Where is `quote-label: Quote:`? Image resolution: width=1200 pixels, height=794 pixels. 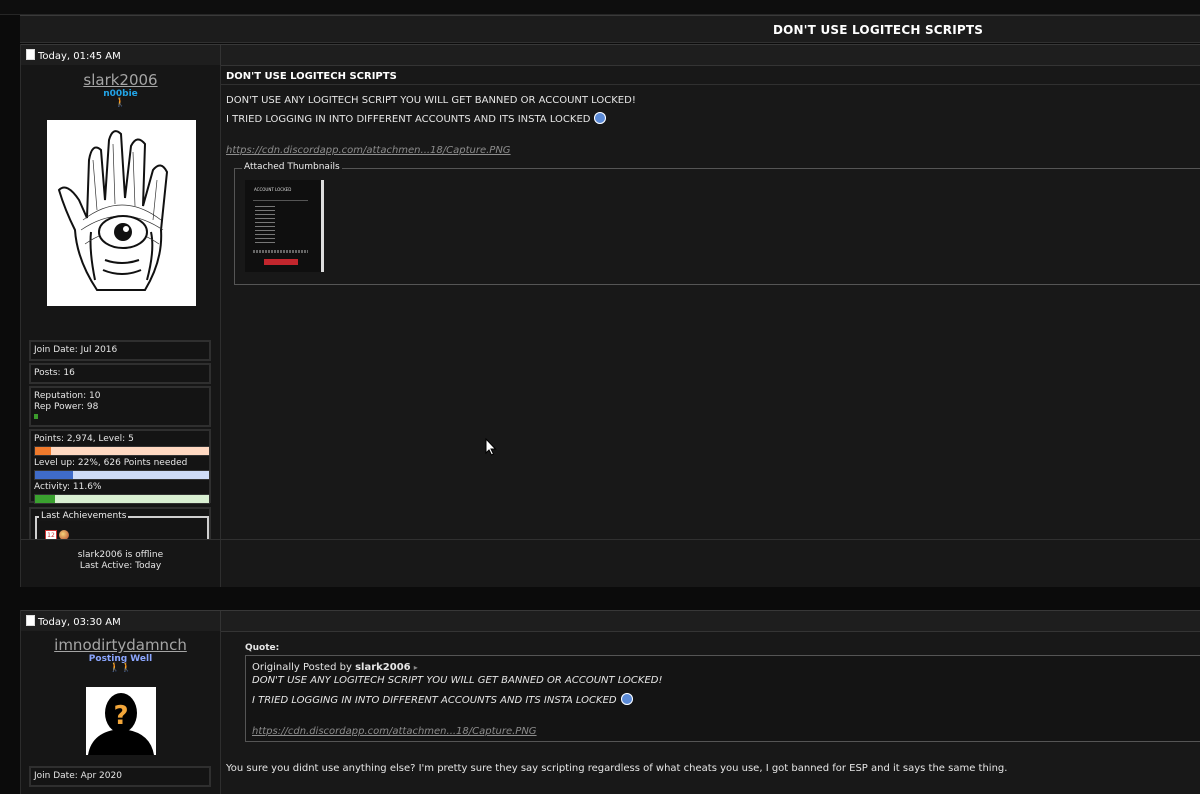 quote-label: Quote: is located at coordinates (262, 648).